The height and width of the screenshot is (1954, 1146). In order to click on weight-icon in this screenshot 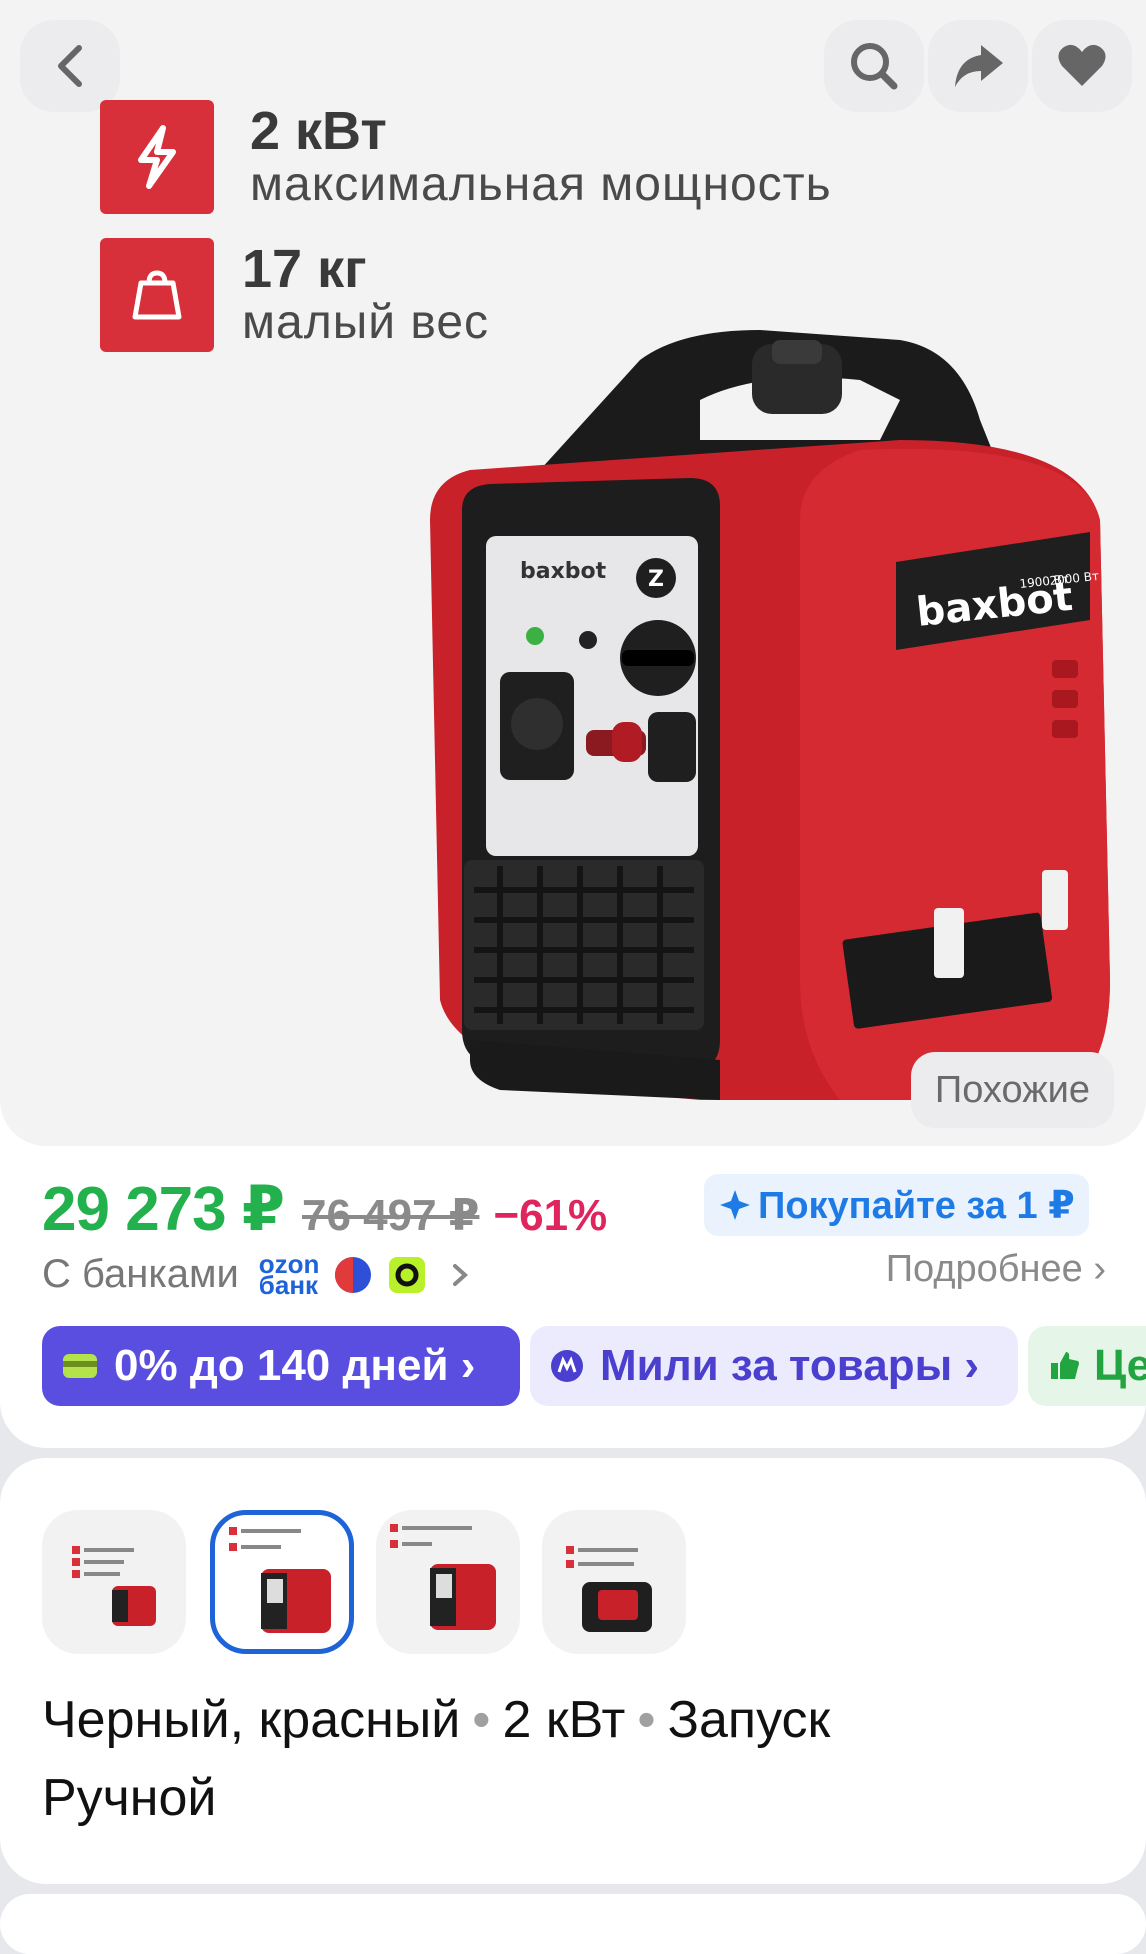, I will do `click(157, 295)`.